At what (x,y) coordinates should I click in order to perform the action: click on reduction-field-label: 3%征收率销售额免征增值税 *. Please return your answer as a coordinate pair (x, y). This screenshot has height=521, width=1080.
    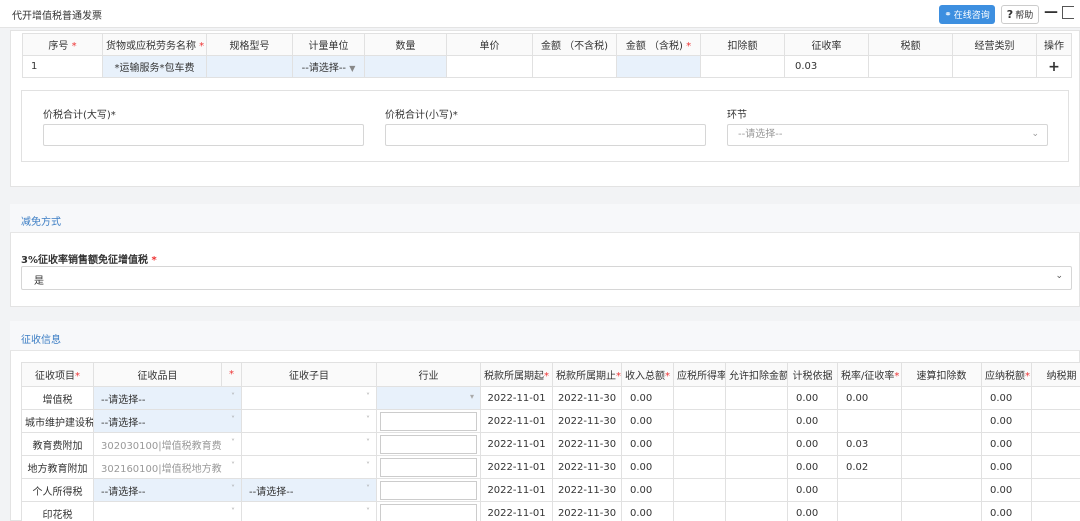
    Looking at the image, I should click on (89, 258).